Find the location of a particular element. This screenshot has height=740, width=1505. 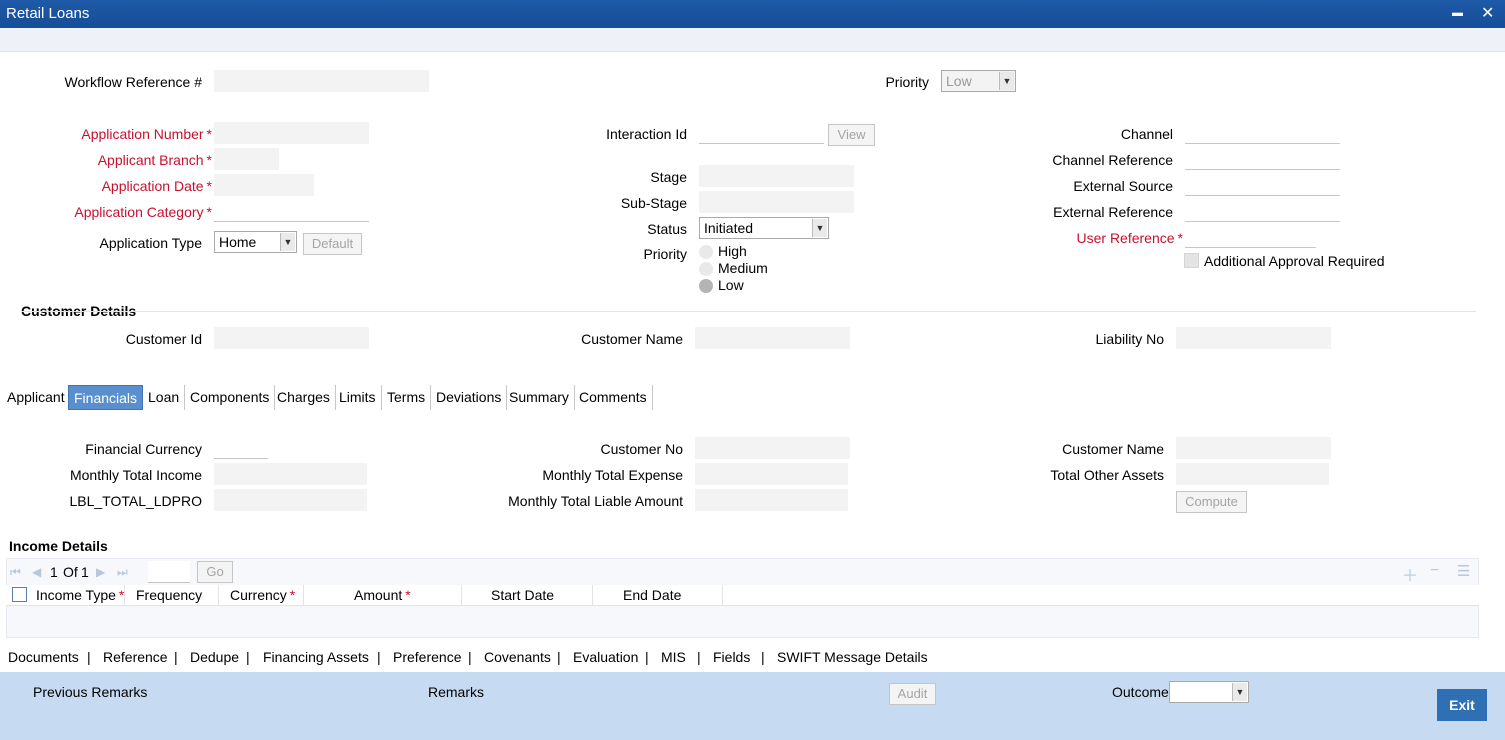

next-page-icon: ▶ is located at coordinates (100, 572).